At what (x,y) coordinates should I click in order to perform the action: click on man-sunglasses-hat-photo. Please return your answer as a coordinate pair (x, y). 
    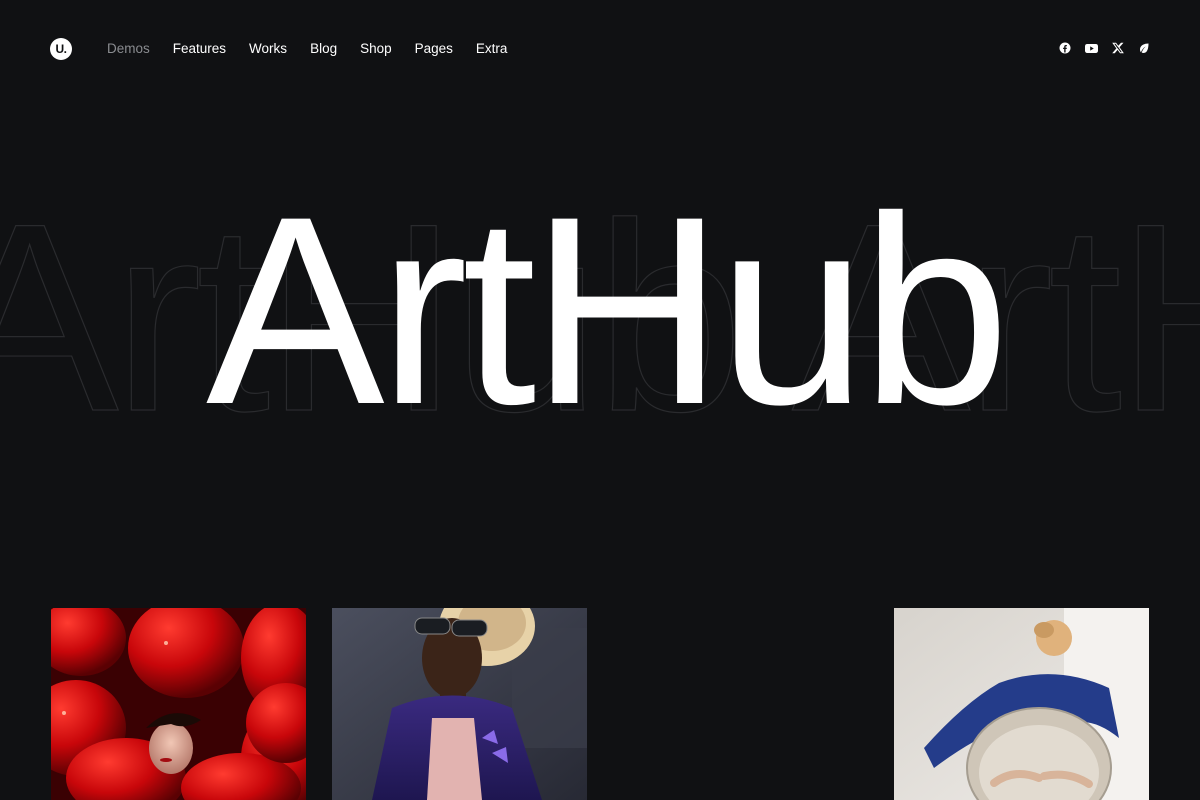
    Looking at the image, I should click on (459, 704).